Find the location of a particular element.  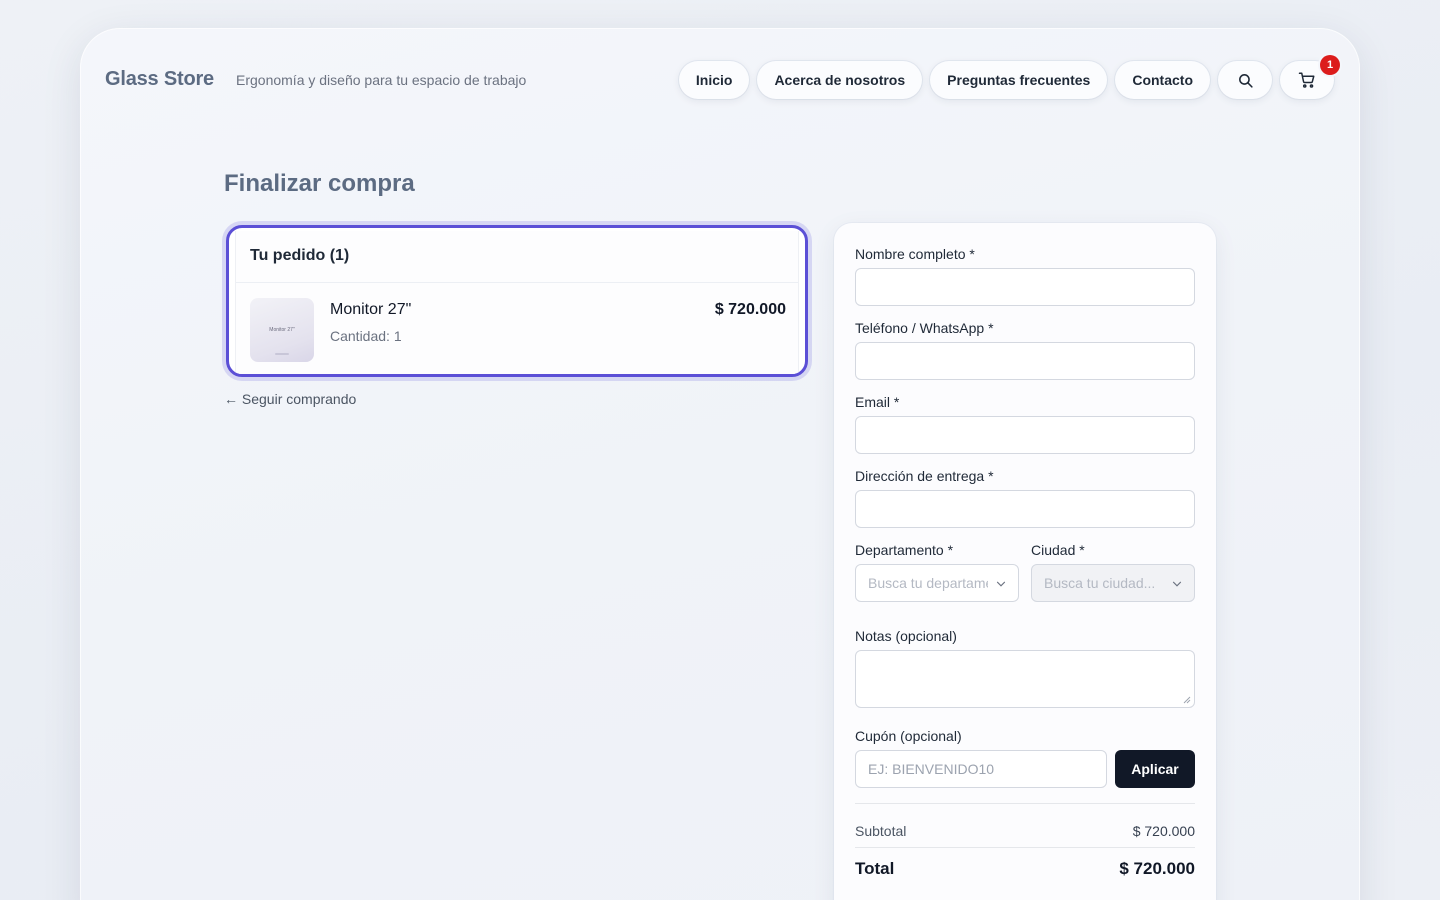

email-field is located at coordinates (1025, 435).